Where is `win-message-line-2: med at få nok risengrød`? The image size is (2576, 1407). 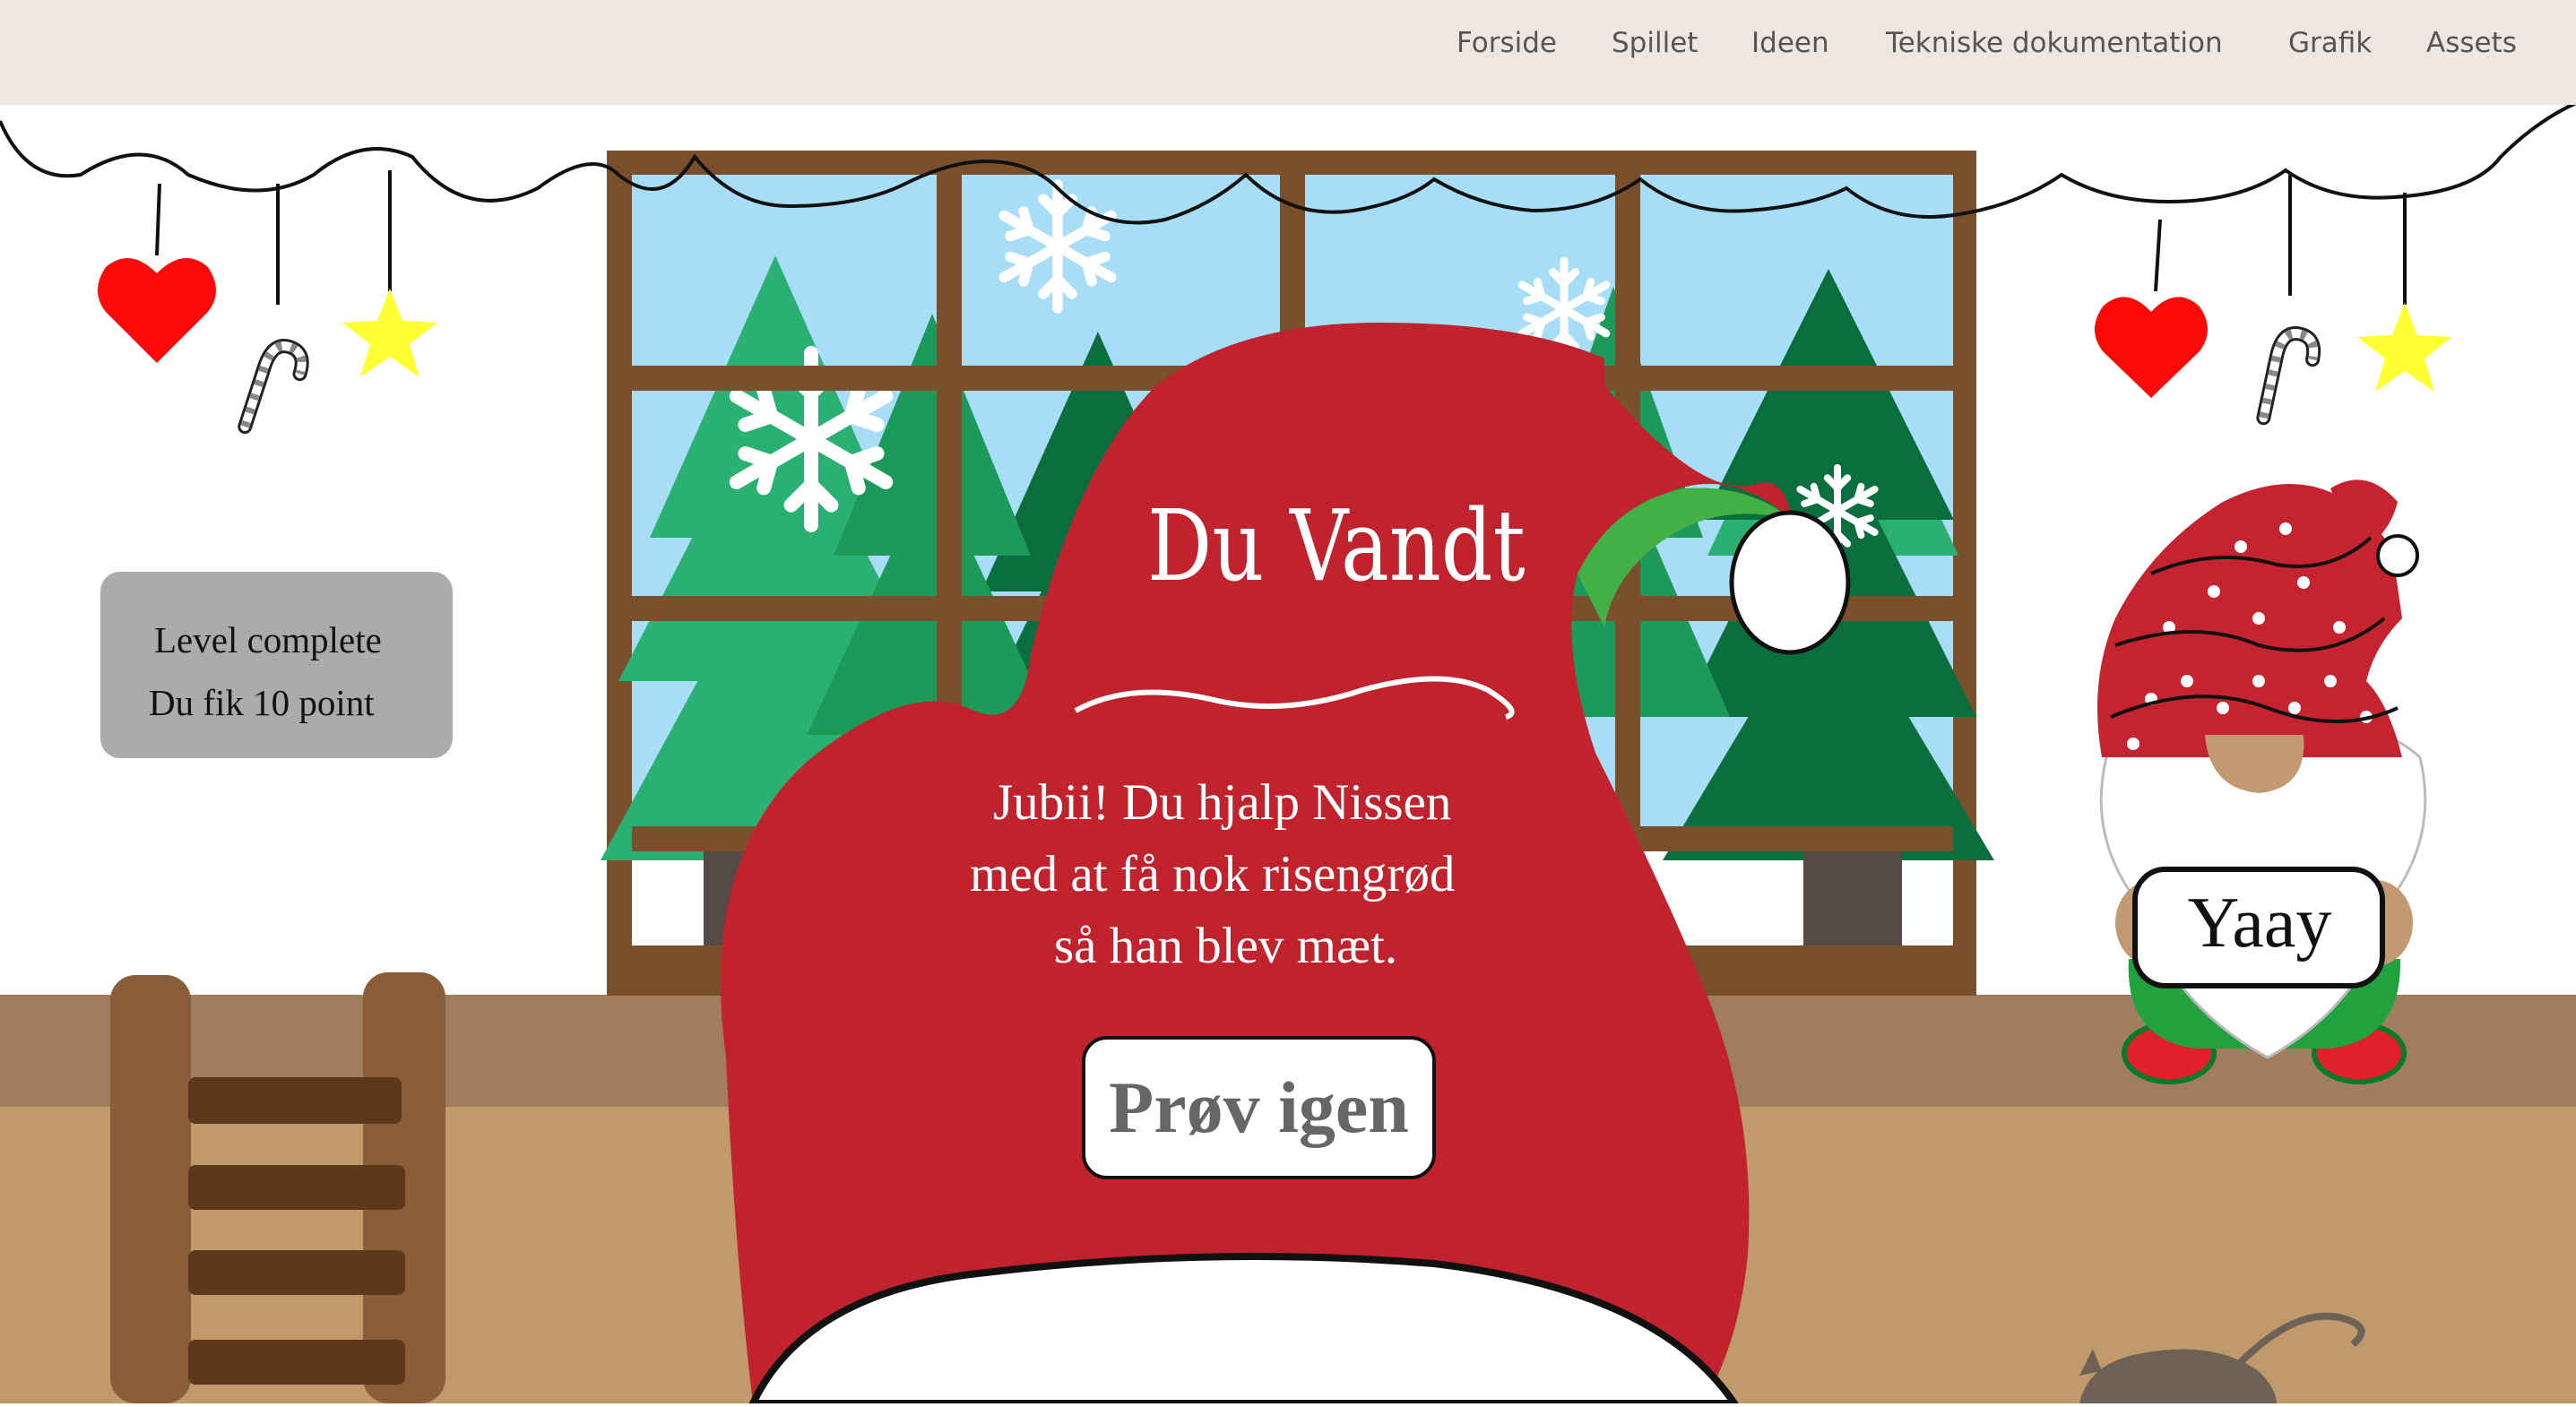 win-message-line-2: med at få nok risengrød is located at coordinates (1213, 874).